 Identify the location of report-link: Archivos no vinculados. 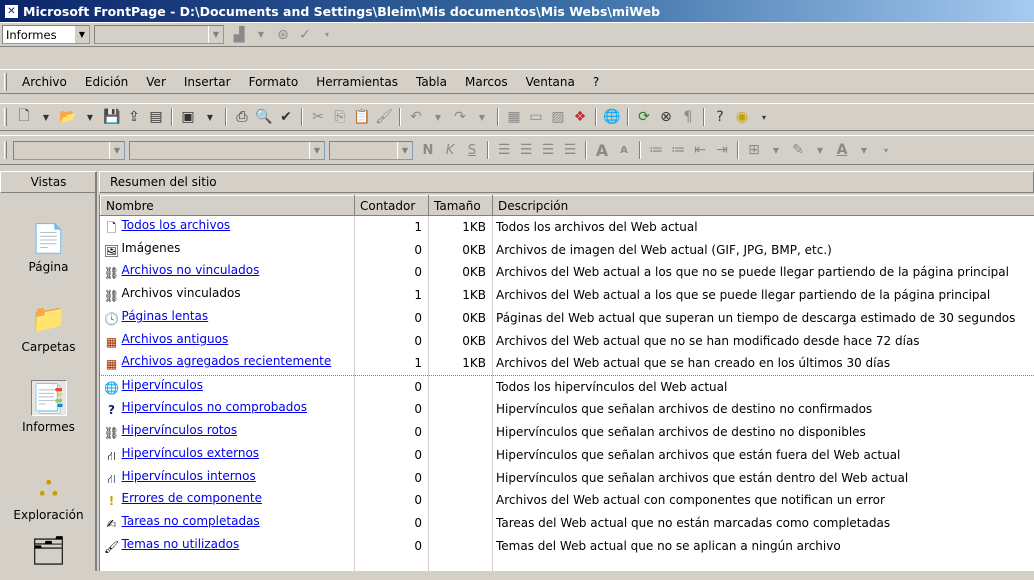
(191, 270).